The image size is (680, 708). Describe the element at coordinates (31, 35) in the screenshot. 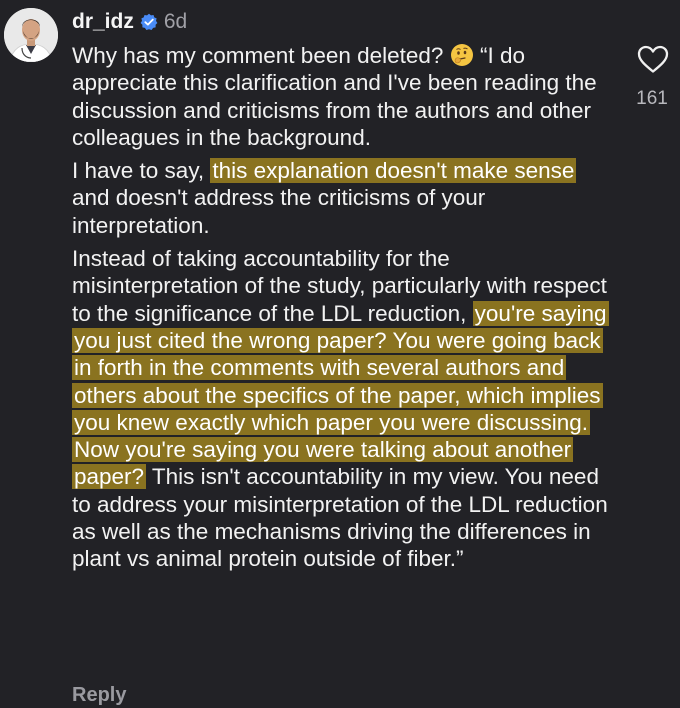

I see `avatar` at that location.